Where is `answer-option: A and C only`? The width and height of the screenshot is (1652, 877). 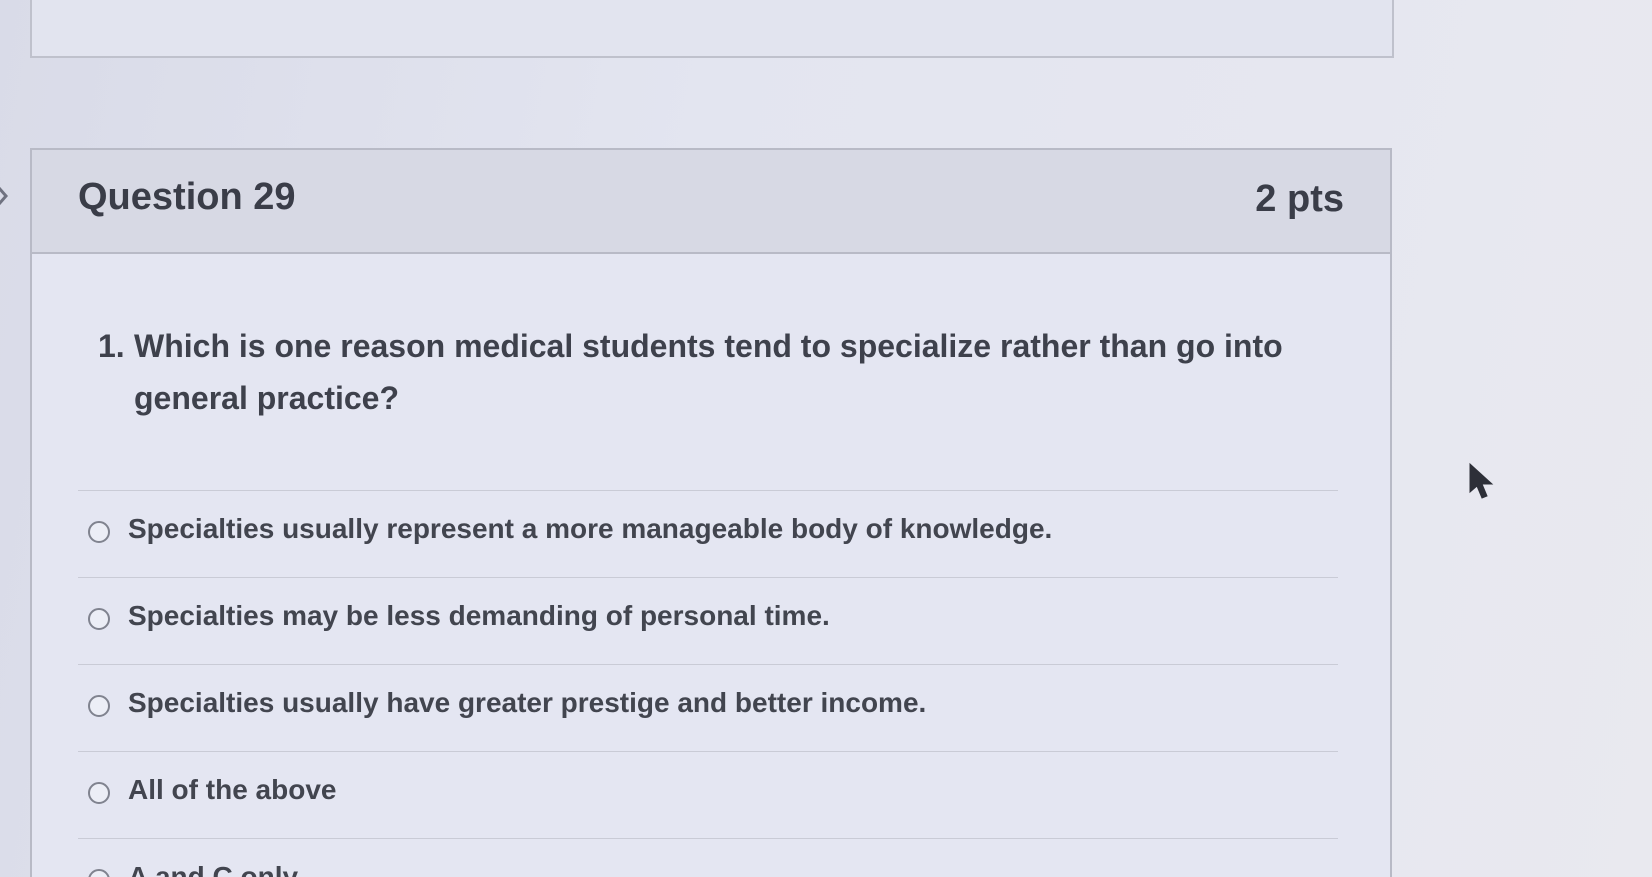 answer-option: A and C only is located at coordinates (708, 857).